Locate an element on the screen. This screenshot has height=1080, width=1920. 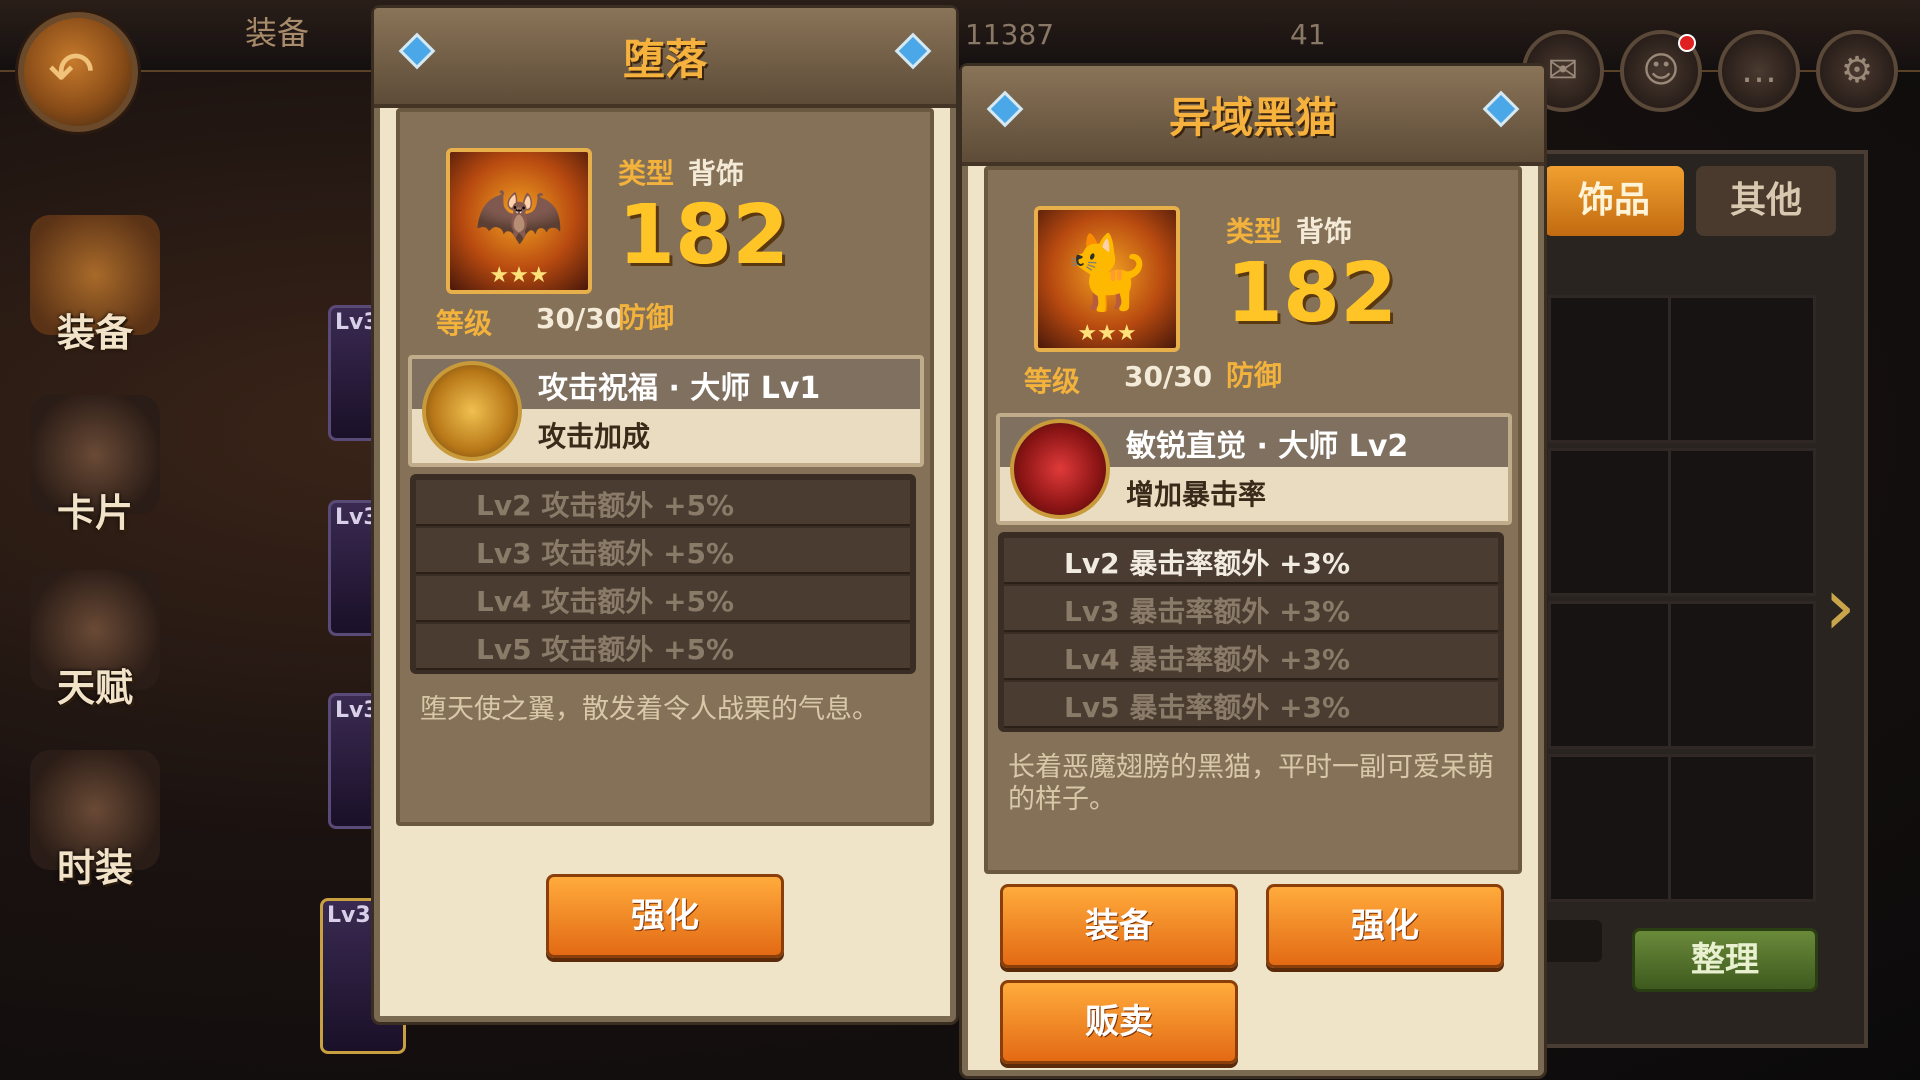
item-portrait: 🐈 ★★★ is located at coordinates (1107, 279).